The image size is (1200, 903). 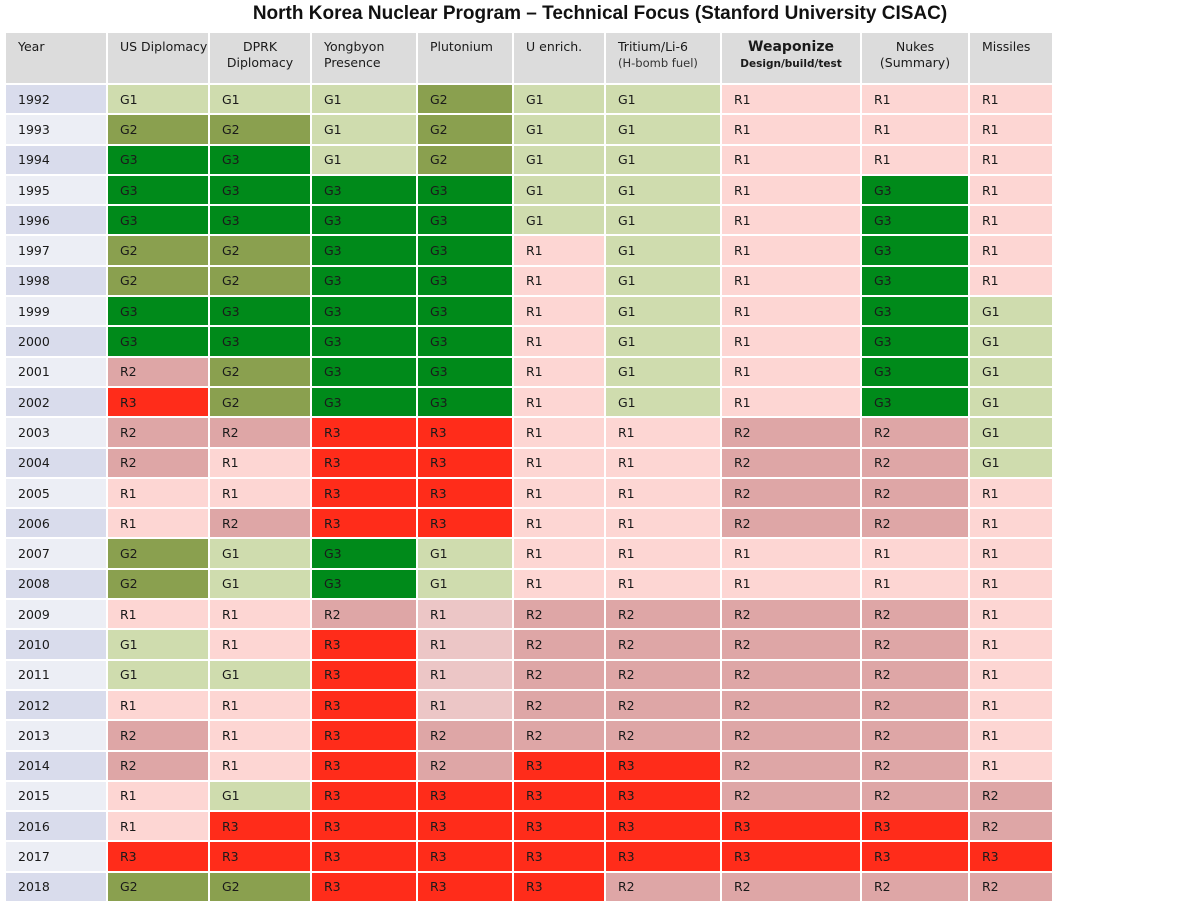 I want to click on status-cell-dprk-diplomacy: G2, so click(x=260, y=281).